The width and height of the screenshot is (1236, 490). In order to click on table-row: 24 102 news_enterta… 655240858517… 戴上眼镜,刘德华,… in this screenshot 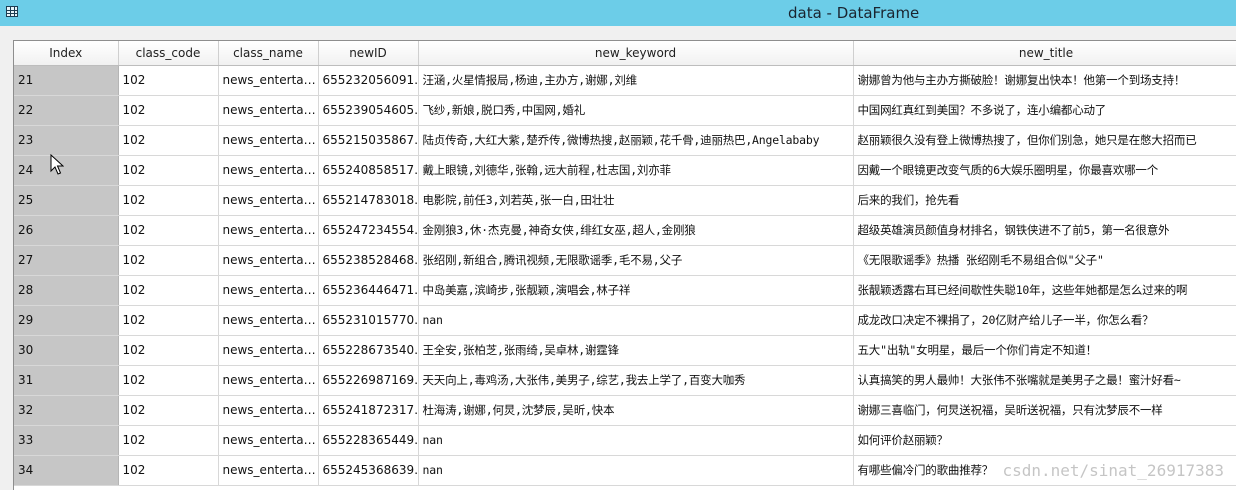, I will do `click(625, 170)`.